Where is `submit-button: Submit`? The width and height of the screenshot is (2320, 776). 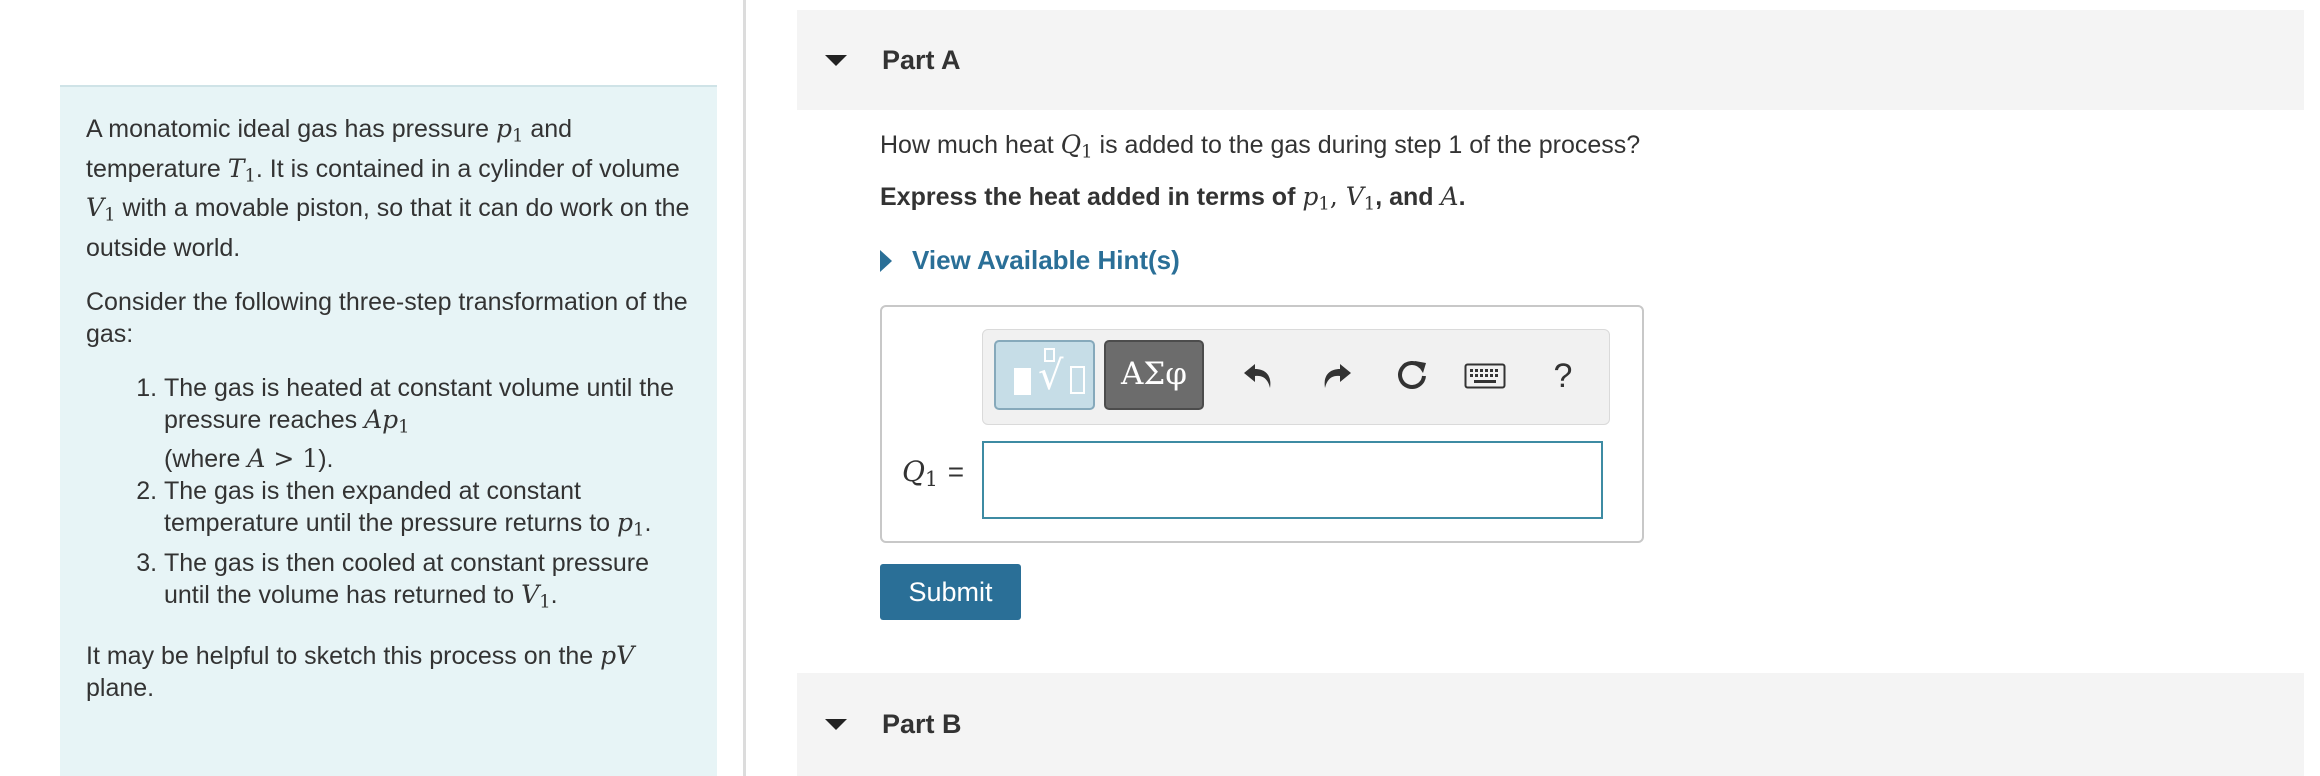 submit-button: Submit is located at coordinates (950, 592).